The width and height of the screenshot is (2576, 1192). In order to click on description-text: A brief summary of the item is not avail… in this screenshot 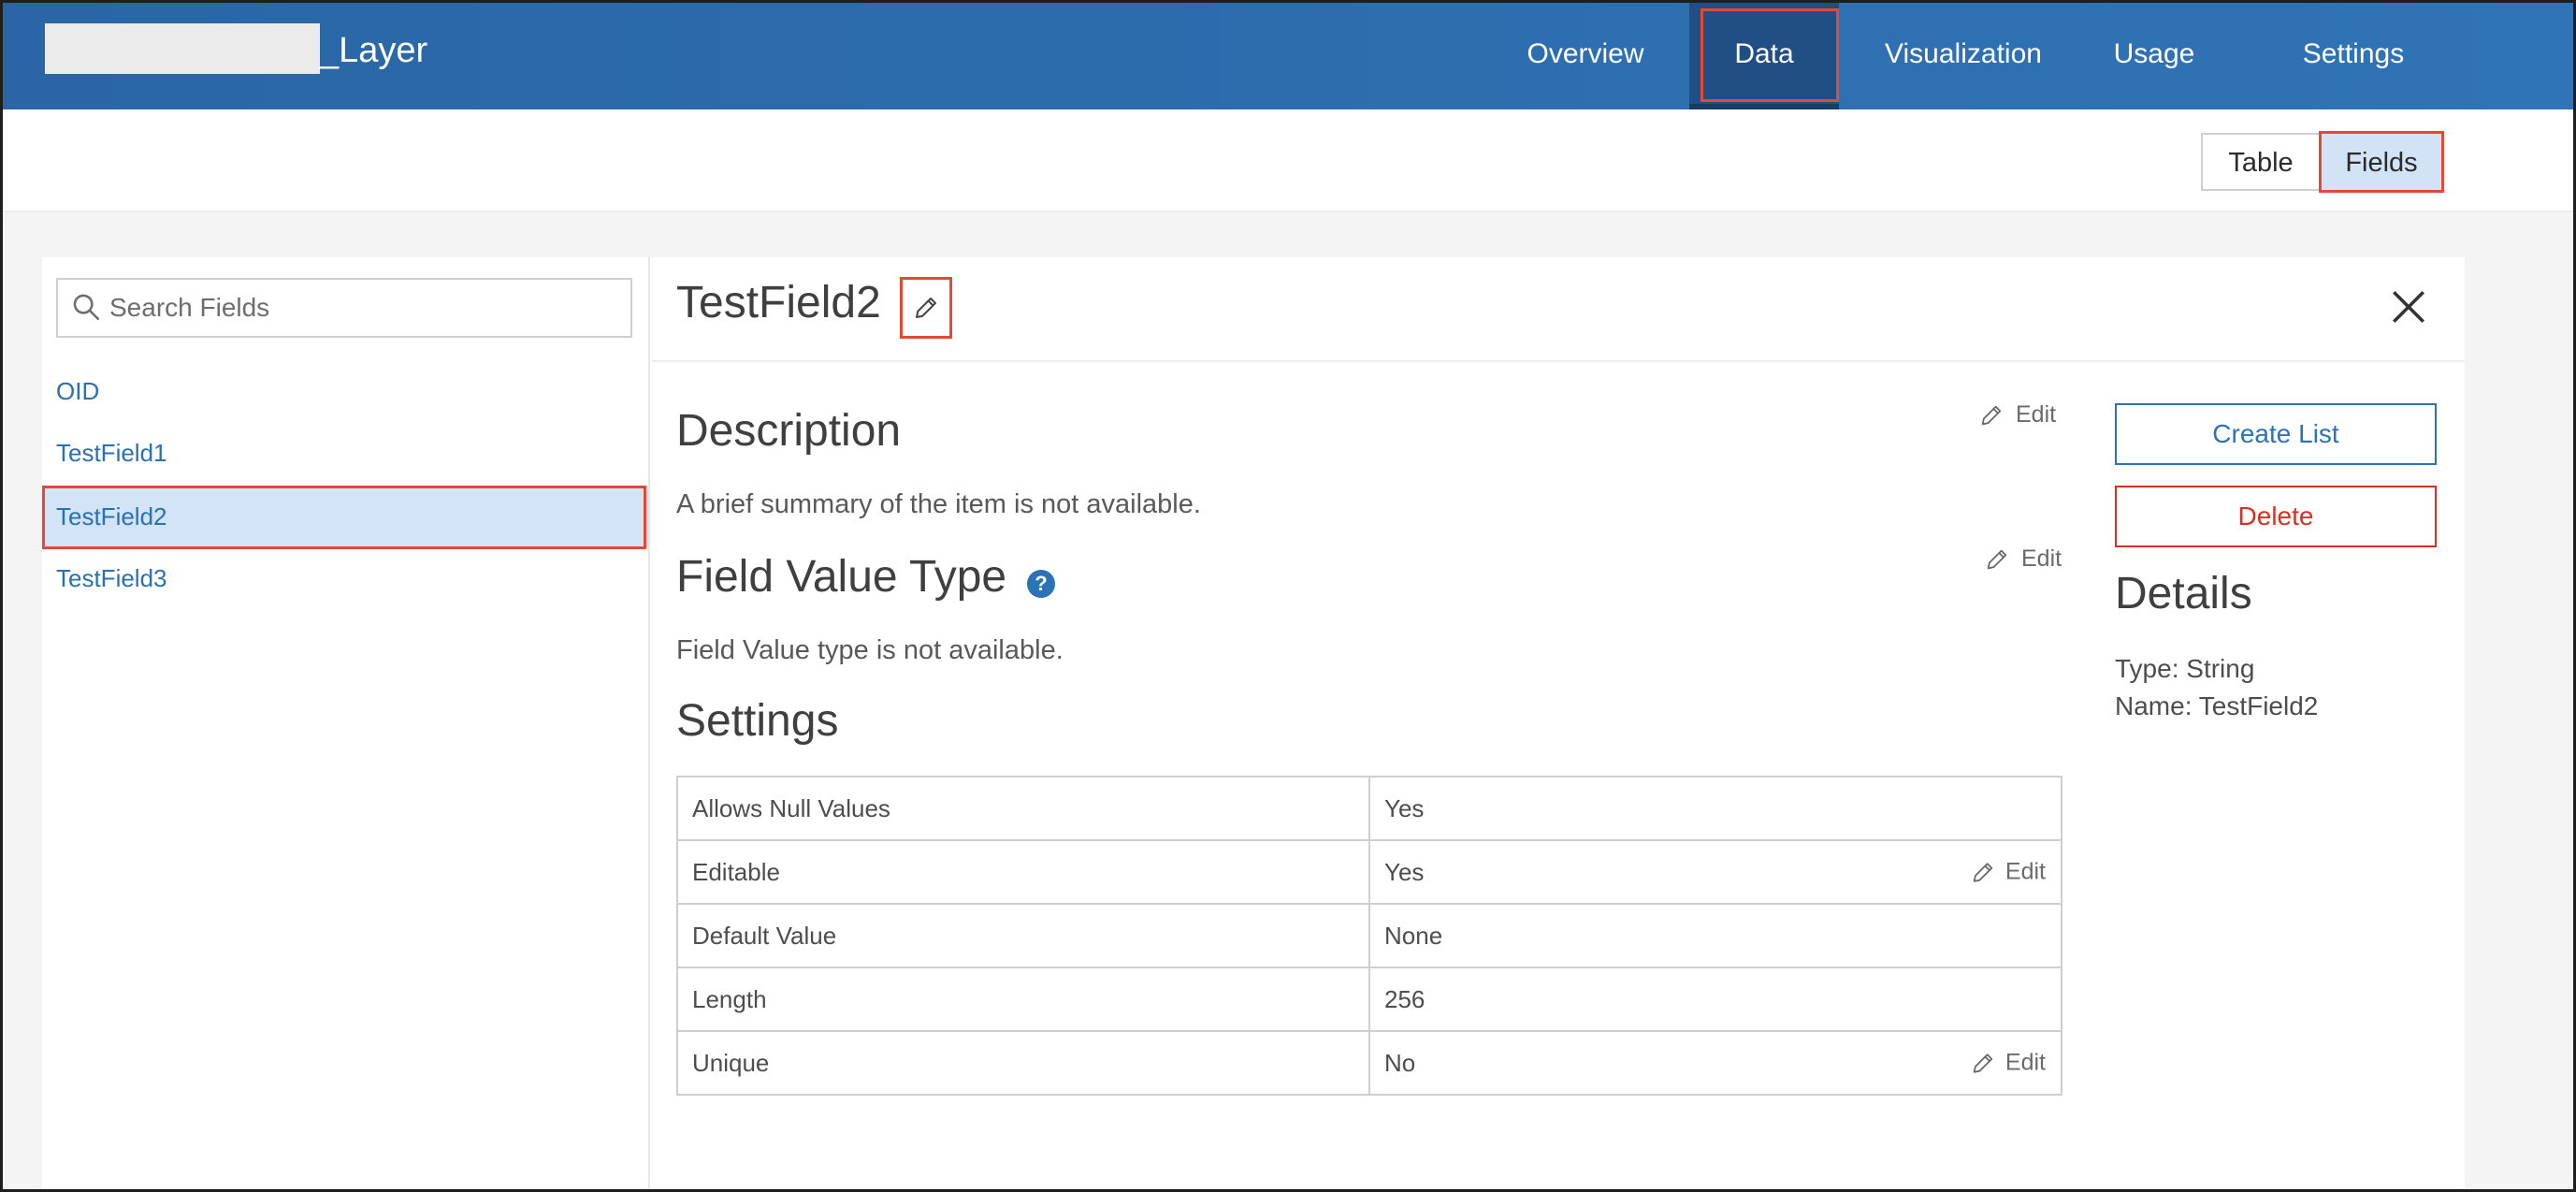, I will do `click(938, 504)`.